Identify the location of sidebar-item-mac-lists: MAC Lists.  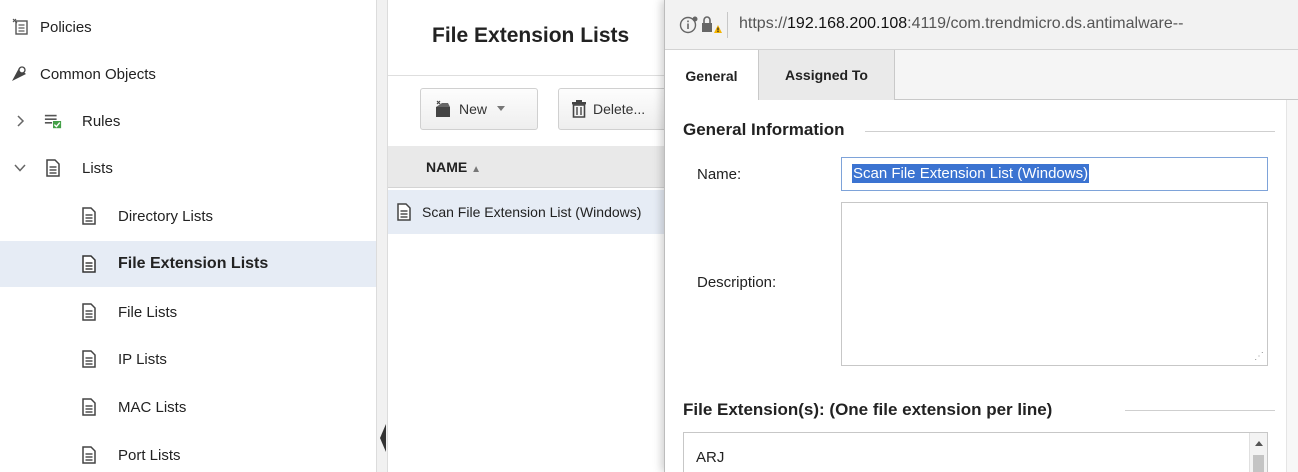
(188, 407).